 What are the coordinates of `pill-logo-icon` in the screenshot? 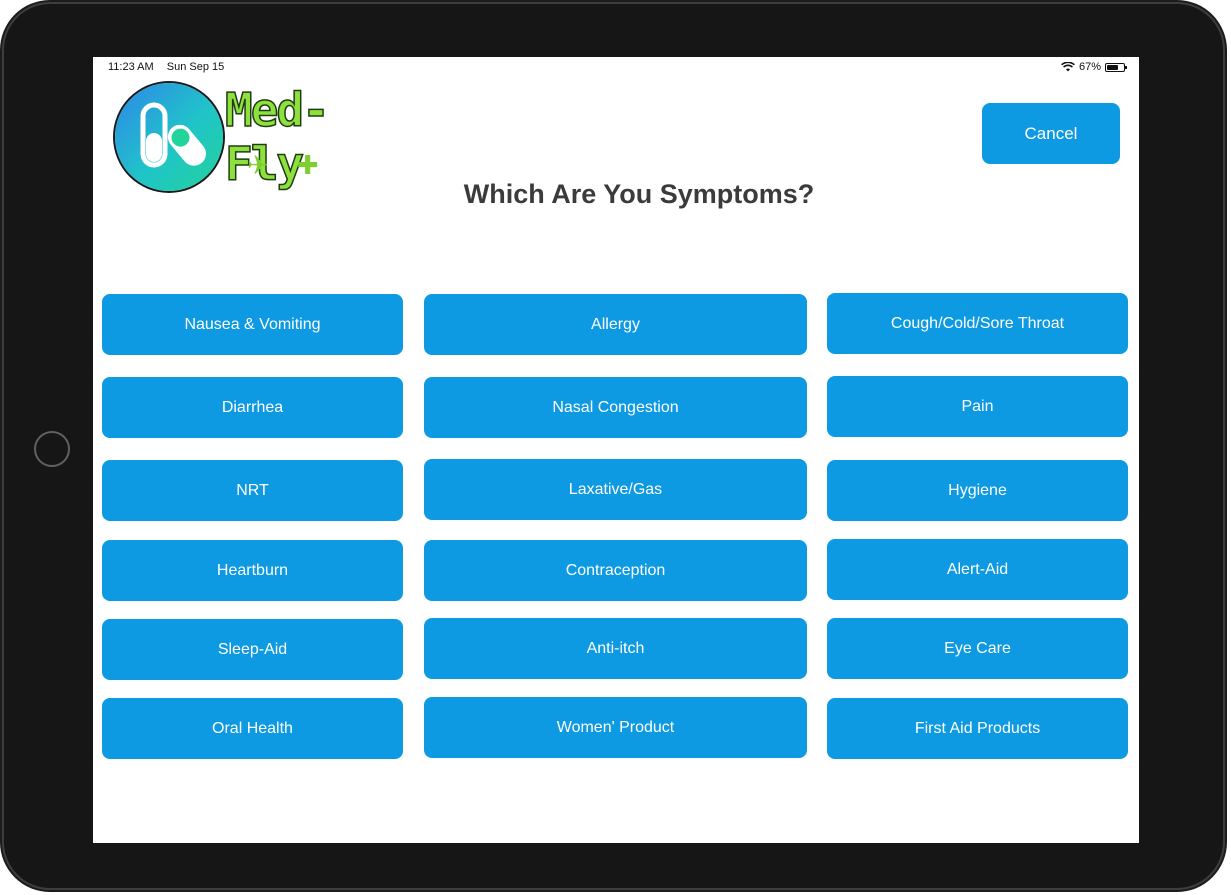 It's located at (169, 137).